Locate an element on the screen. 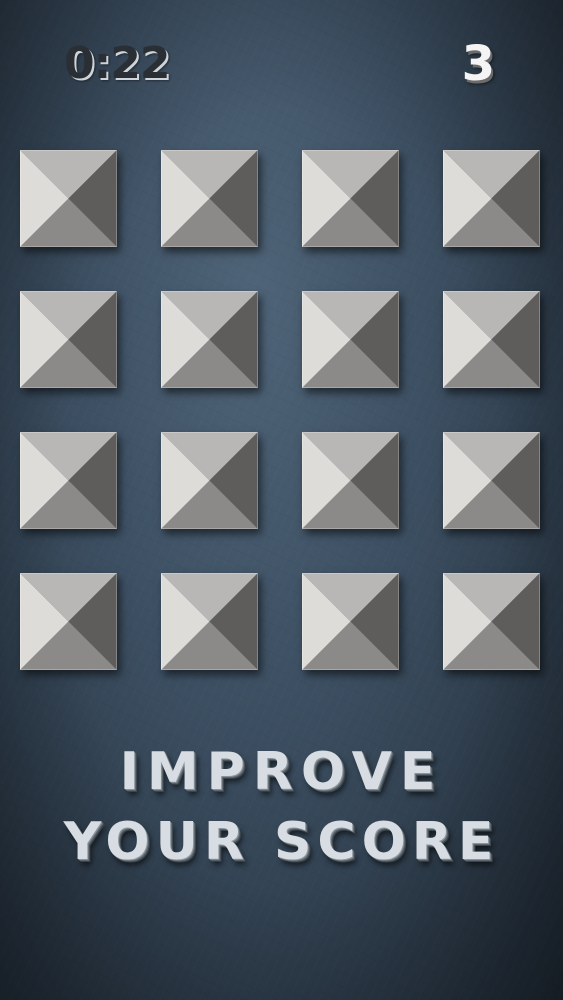  timer-display: 0:22 is located at coordinates (117, 63).